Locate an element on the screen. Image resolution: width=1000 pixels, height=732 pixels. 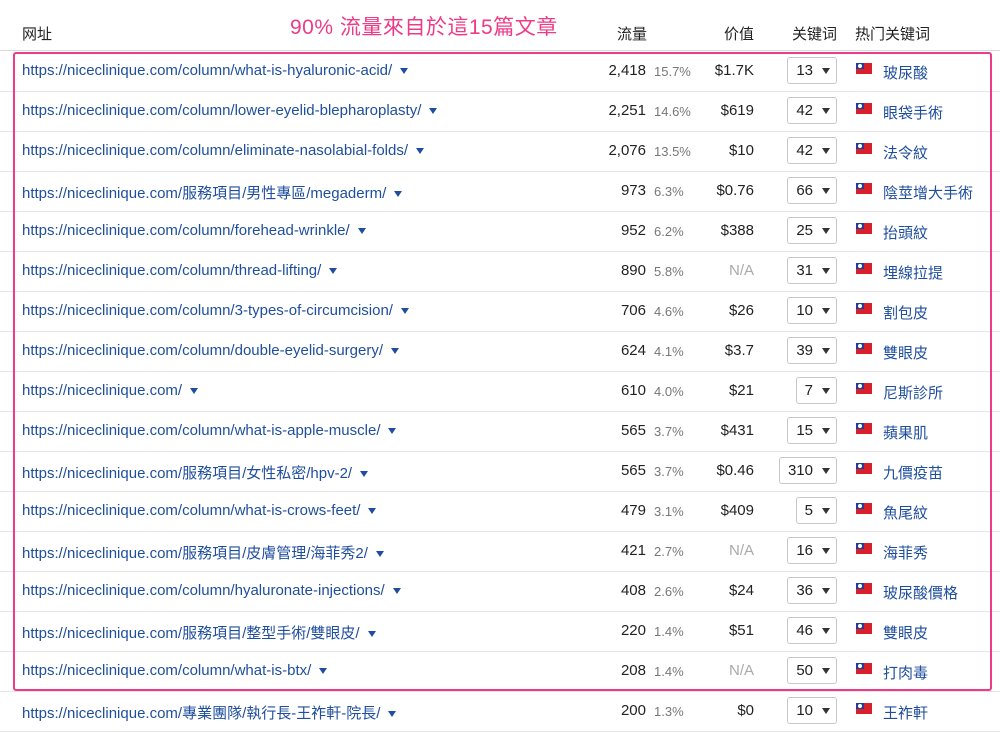
top-keyword-link: 九價疫苗 is located at coordinates (913, 472).